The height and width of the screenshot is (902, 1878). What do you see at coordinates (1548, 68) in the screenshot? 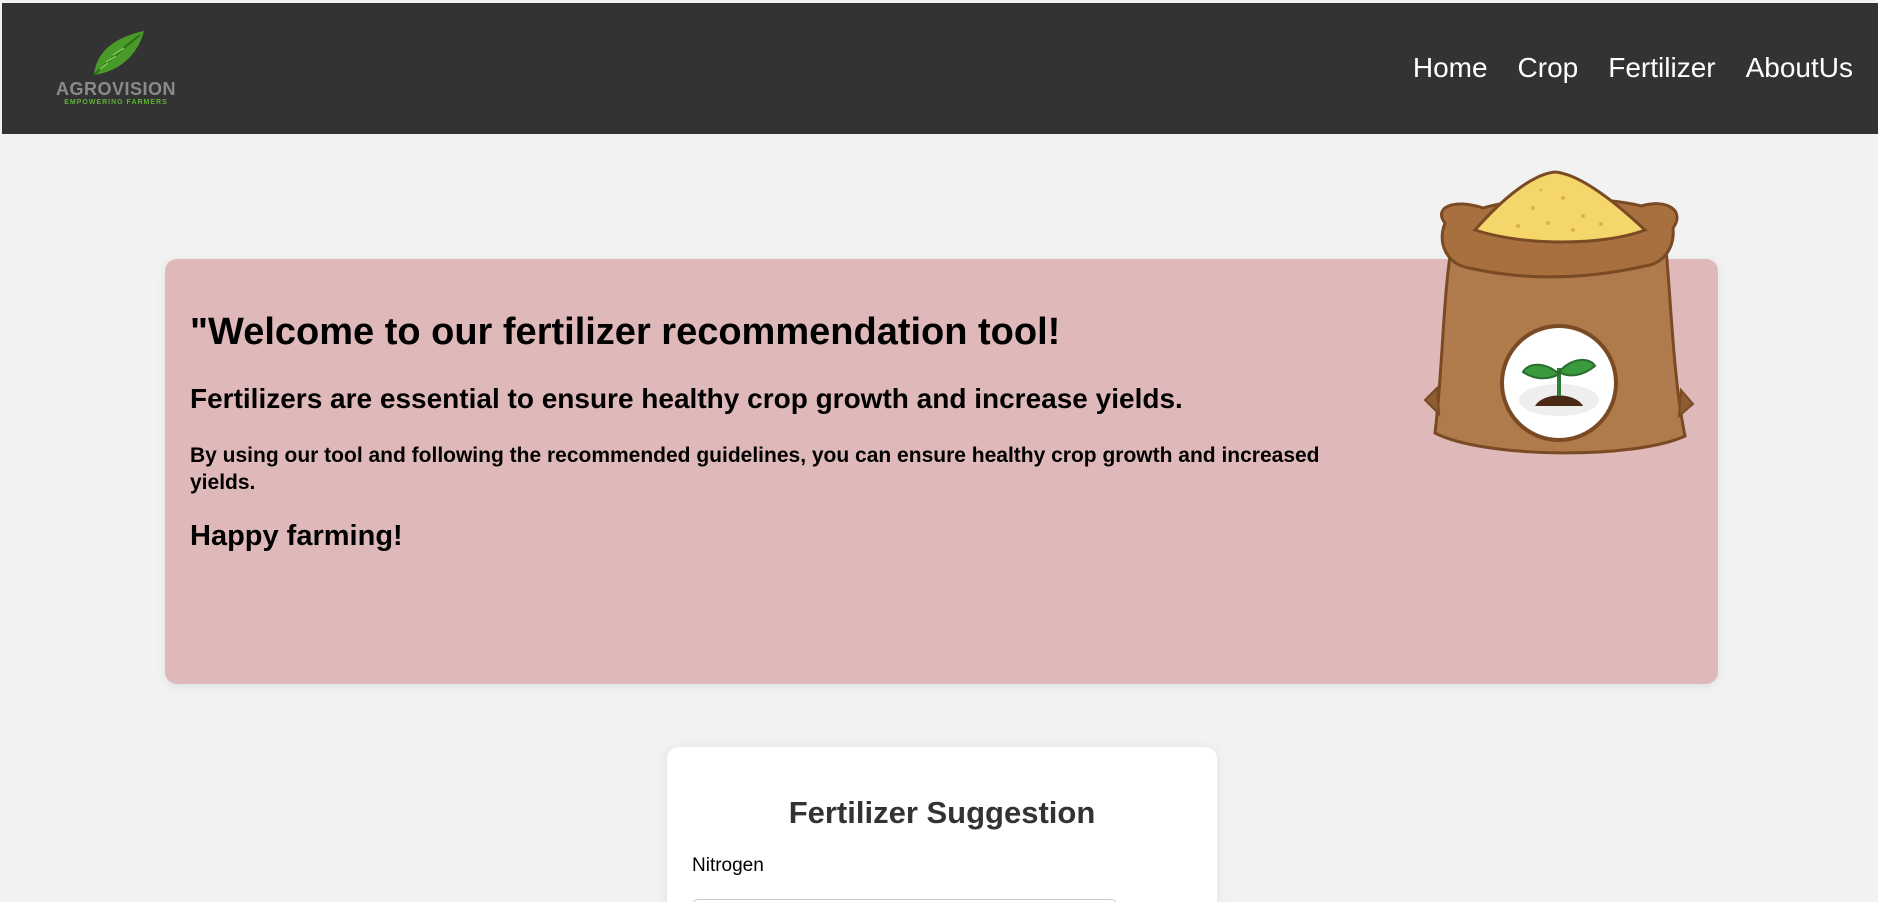
I see `nav-crop: Crop` at bounding box center [1548, 68].